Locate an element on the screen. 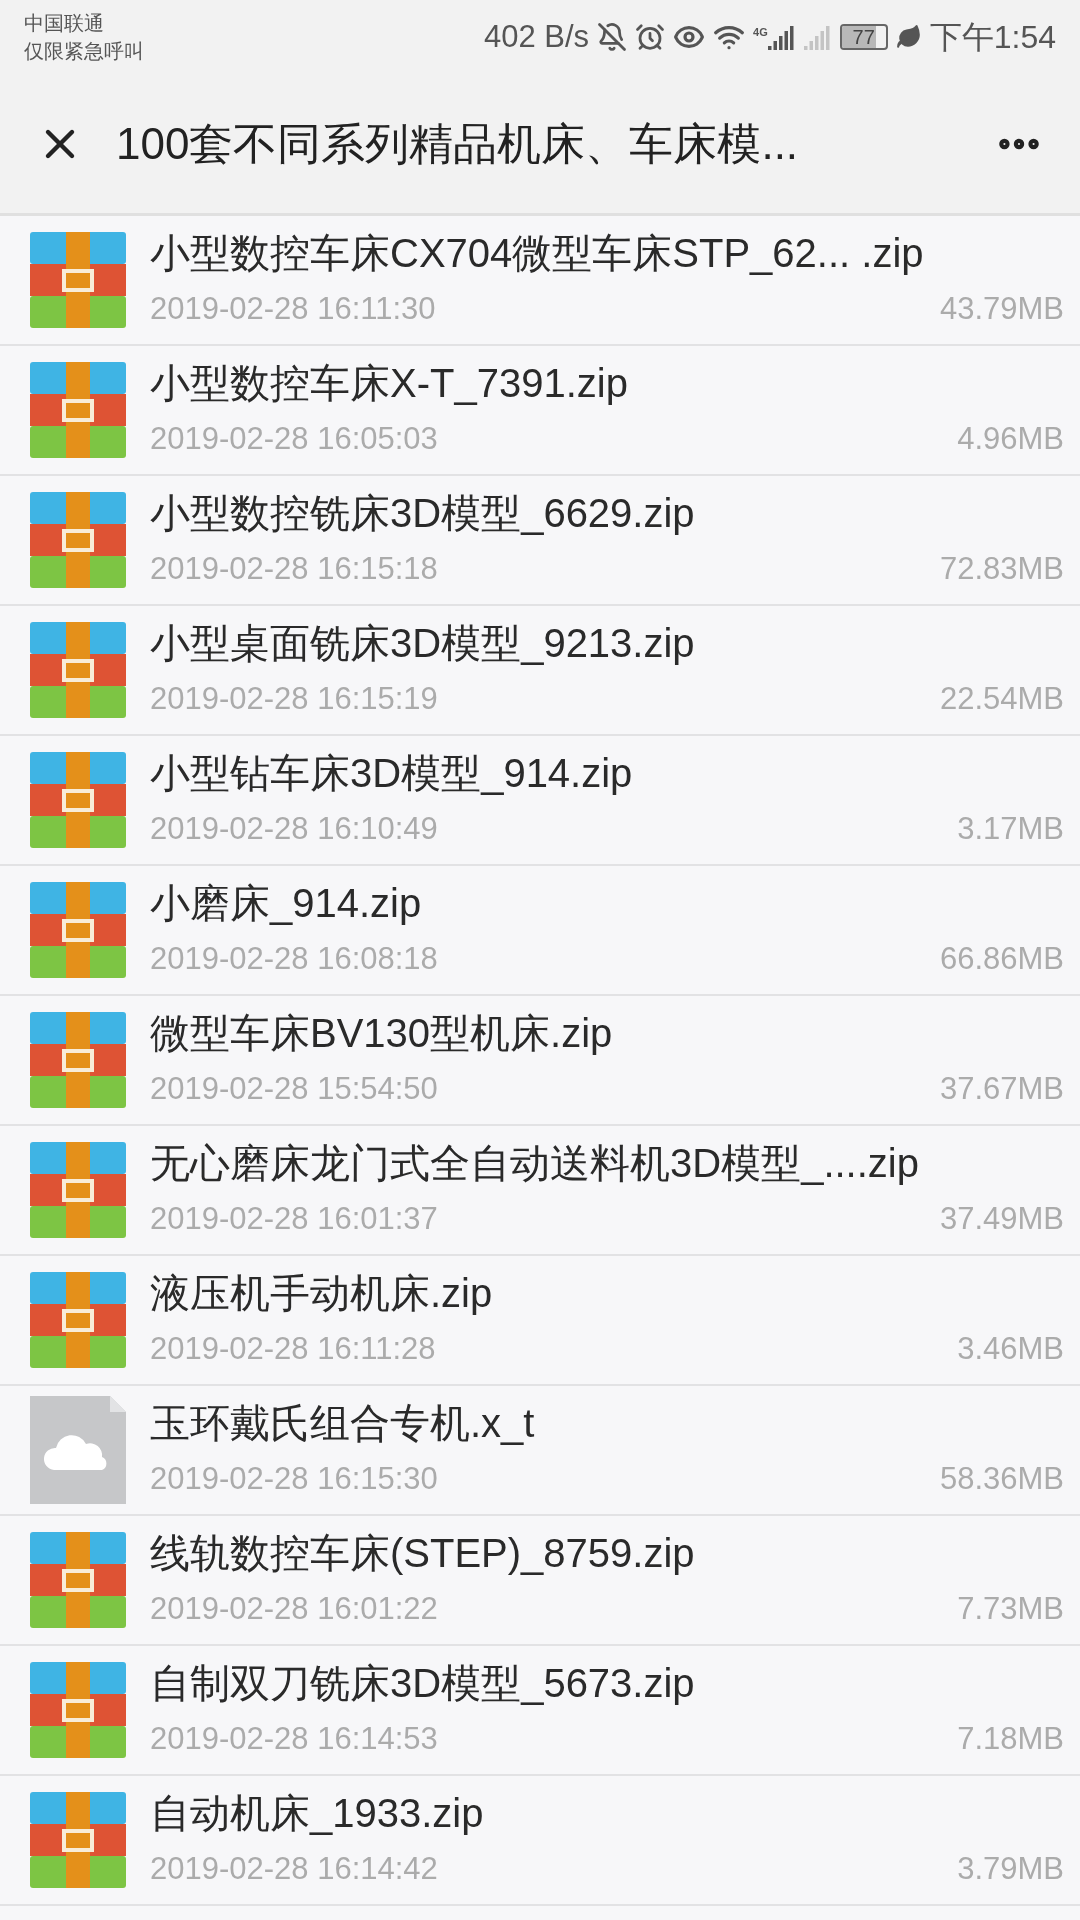  file-name: 小型数控车床CX704微型车床STP_62... .zip is located at coordinates (537, 253).